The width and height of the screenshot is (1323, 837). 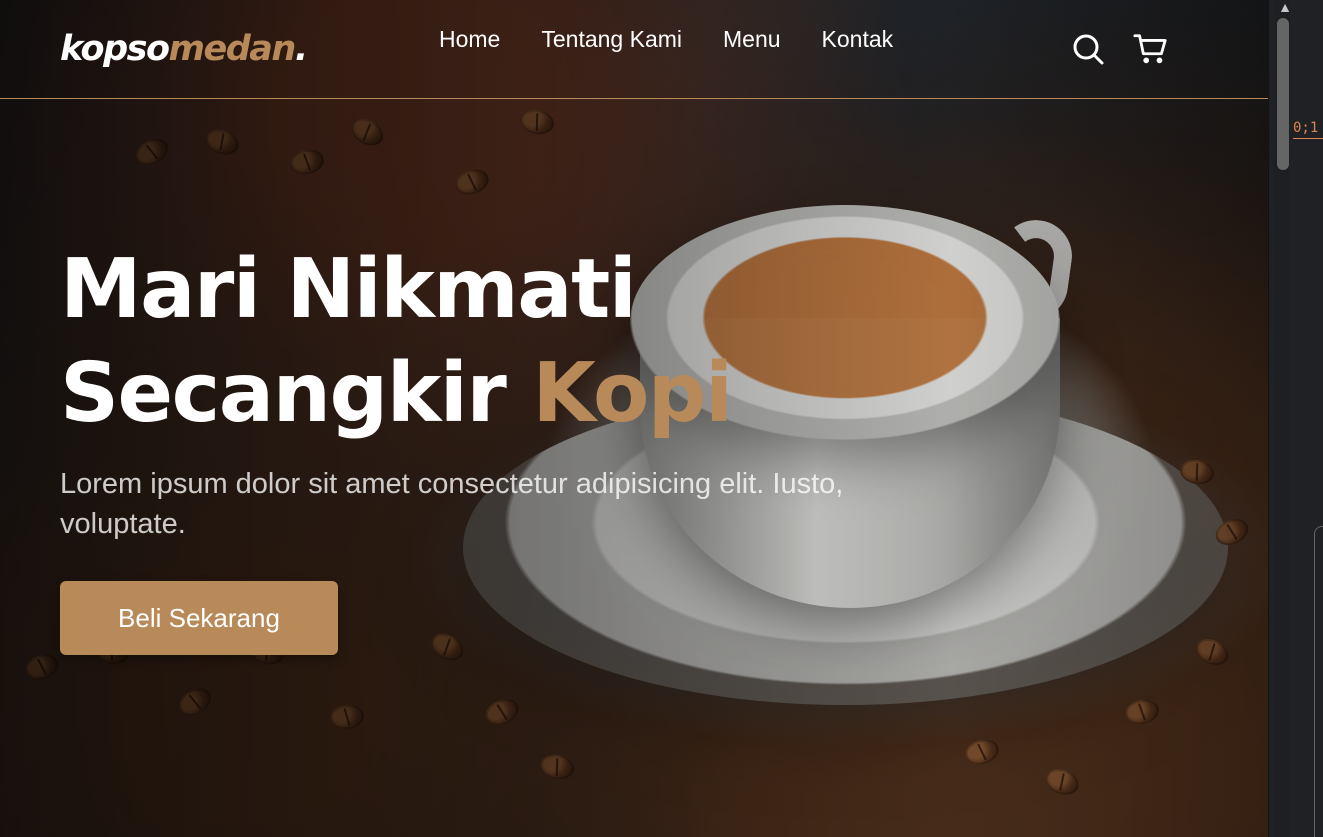 What do you see at coordinates (1318, 681) in the screenshot?
I see `side-fold-line` at bounding box center [1318, 681].